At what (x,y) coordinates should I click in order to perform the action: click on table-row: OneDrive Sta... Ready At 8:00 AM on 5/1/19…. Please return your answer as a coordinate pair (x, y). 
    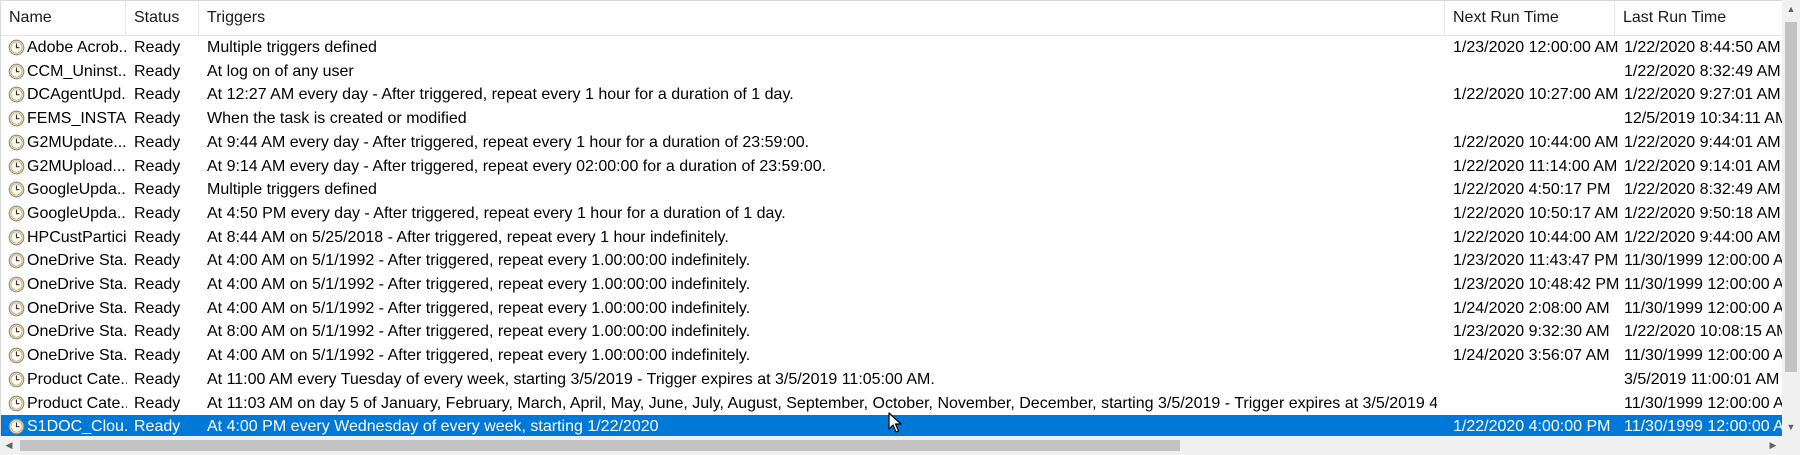
    Looking at the image, I should click on (891, 332).